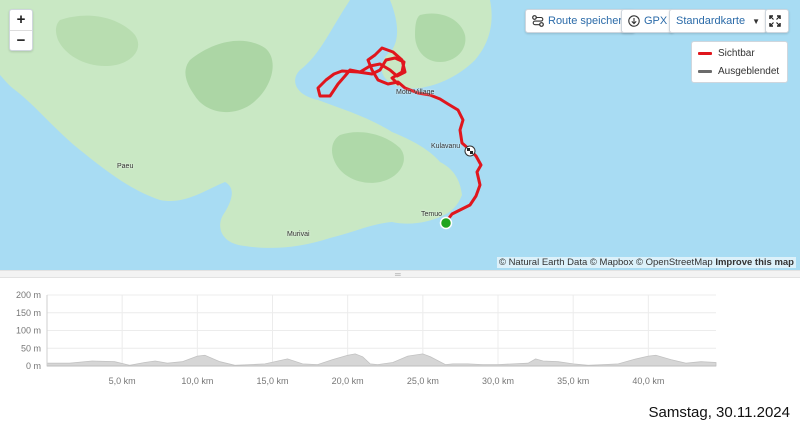 This screenshot has height=435, width=800. I want to click on legend-item-hidden: Ausgeblendet, so click(739, 71).